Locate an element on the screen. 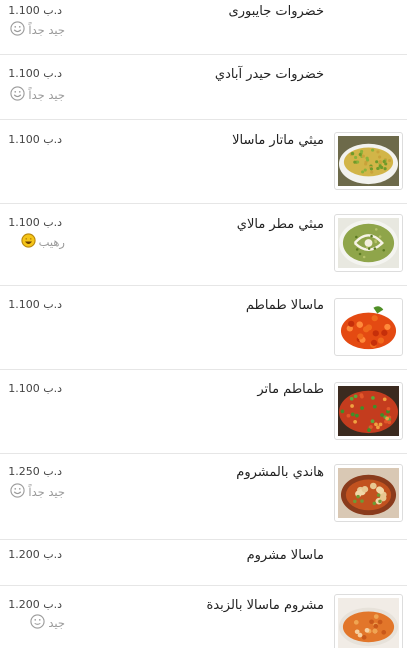 This screenshot has width=407, height=648. menu-item: ميثي ماتار ماسالا 1.100 د.ب is located at coordinates (203, 162).